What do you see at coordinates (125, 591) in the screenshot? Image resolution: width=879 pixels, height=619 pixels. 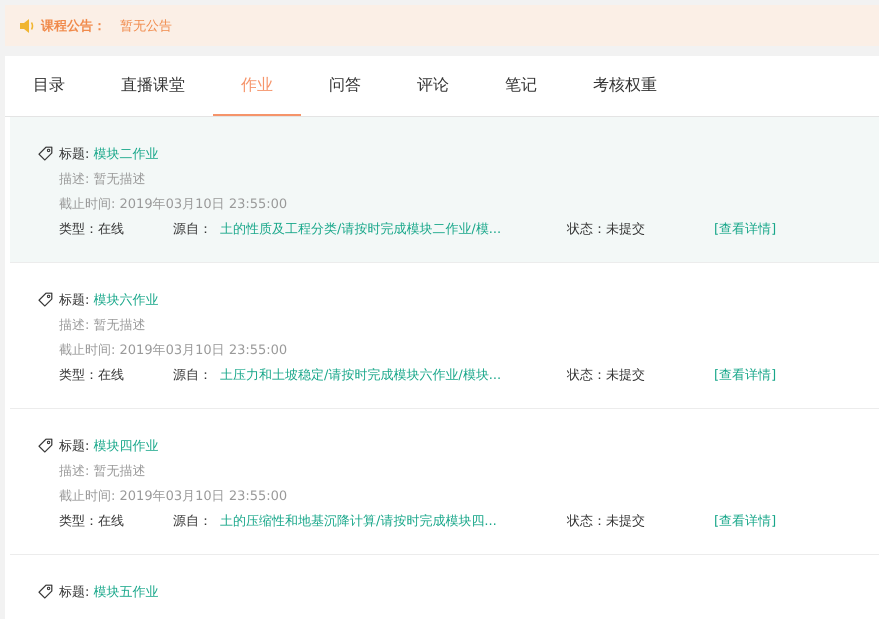 I see `assignment-title: 模块五作业` at bounding box center [125, 591].